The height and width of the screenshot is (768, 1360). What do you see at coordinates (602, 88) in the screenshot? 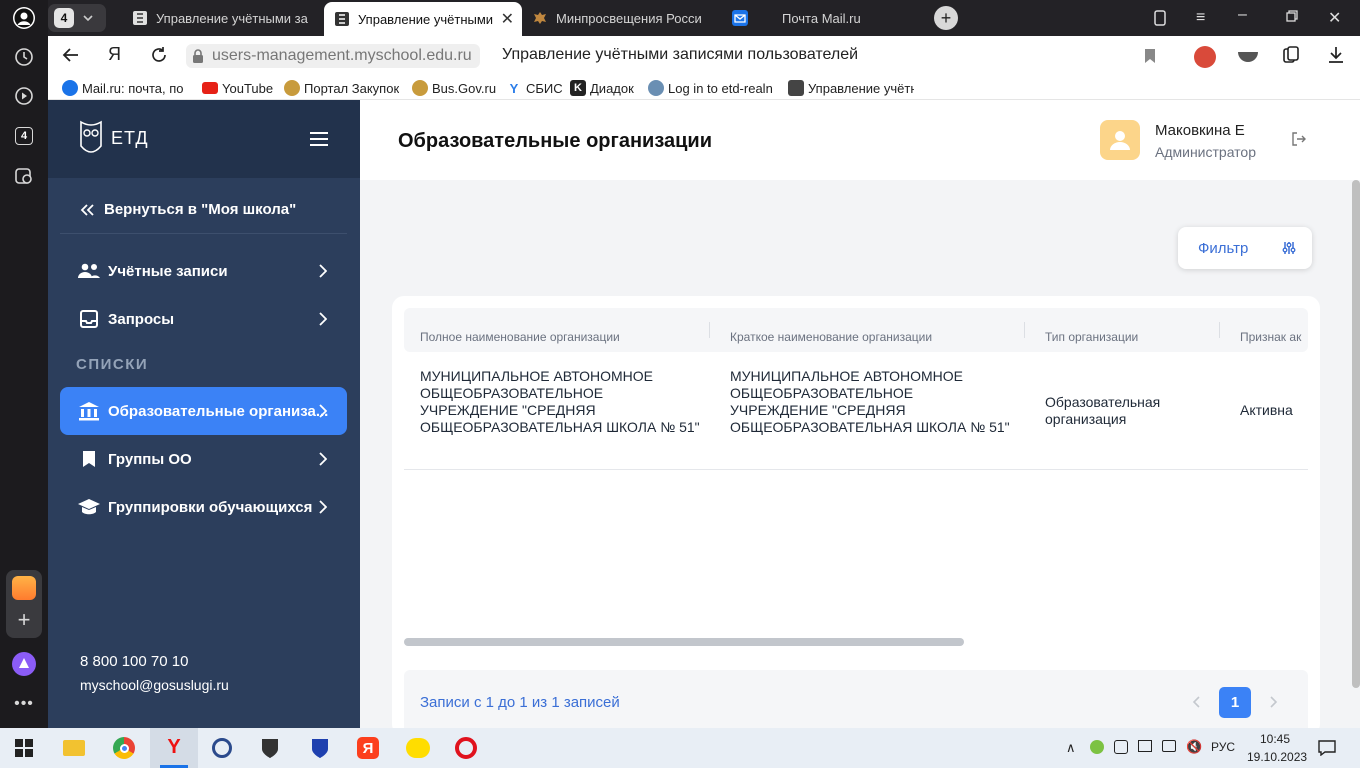
I see `bookmark-diadok: K Диадок` at bounding box center [602, 88].